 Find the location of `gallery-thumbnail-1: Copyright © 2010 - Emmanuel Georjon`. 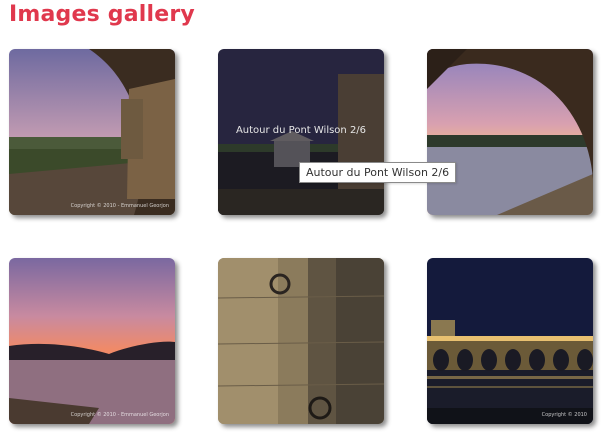

gallery-thumbnail-1: Copyright © 2010 - Emmanuel Georjon is located at coordinates (92, 132).